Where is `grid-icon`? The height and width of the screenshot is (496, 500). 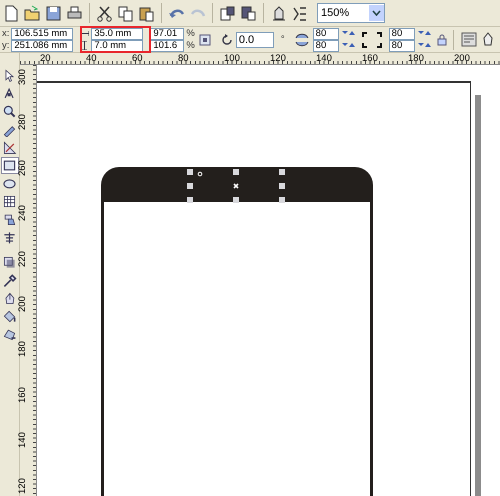
grid-icon is located at coordinates (9, 201).